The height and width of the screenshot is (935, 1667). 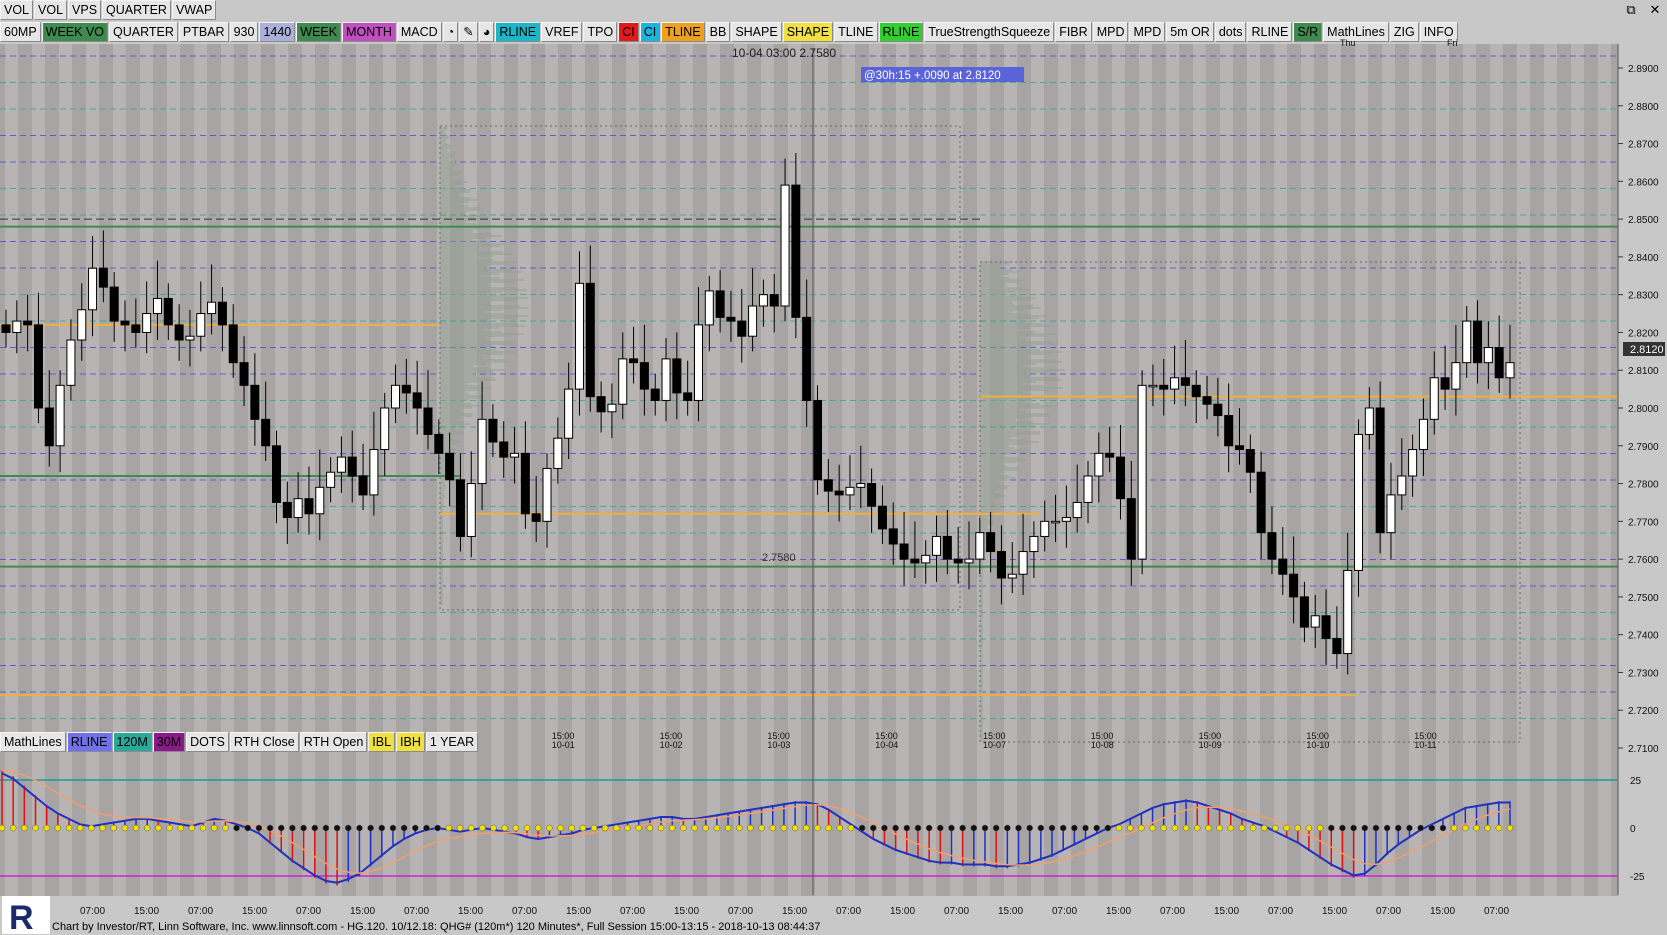 I want to click on price-tick-label: 2.7300, so click(x=1643, y=673).